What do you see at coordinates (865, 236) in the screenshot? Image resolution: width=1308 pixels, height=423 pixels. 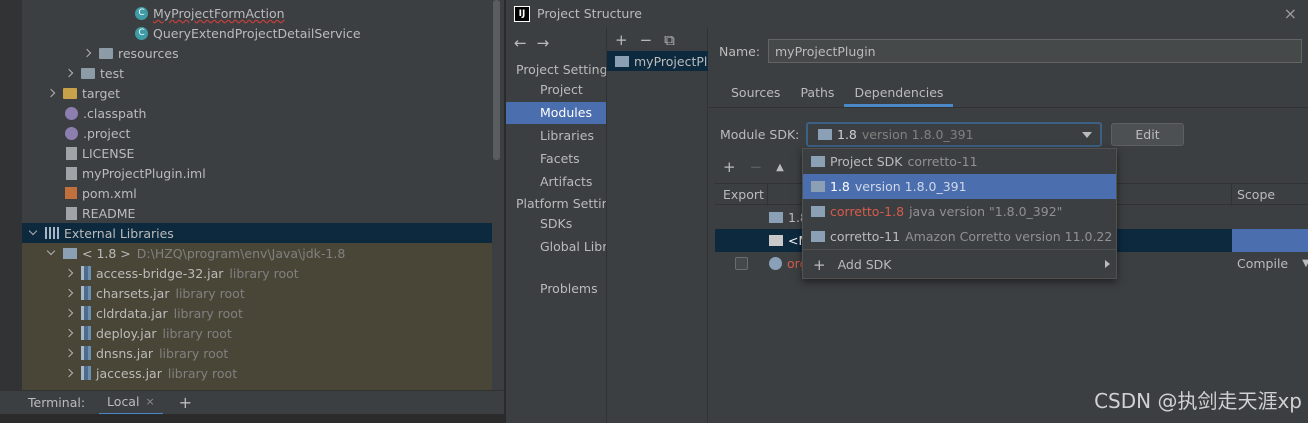 I see `sdk-option-name: corretto-11` at bounding box center [865, 236].